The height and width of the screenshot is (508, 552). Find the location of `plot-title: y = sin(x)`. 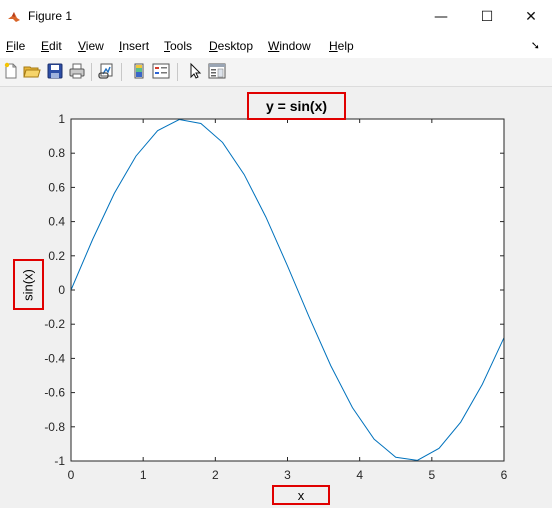

plot-title: y = sin(x) is located at coordinates (296, 106).